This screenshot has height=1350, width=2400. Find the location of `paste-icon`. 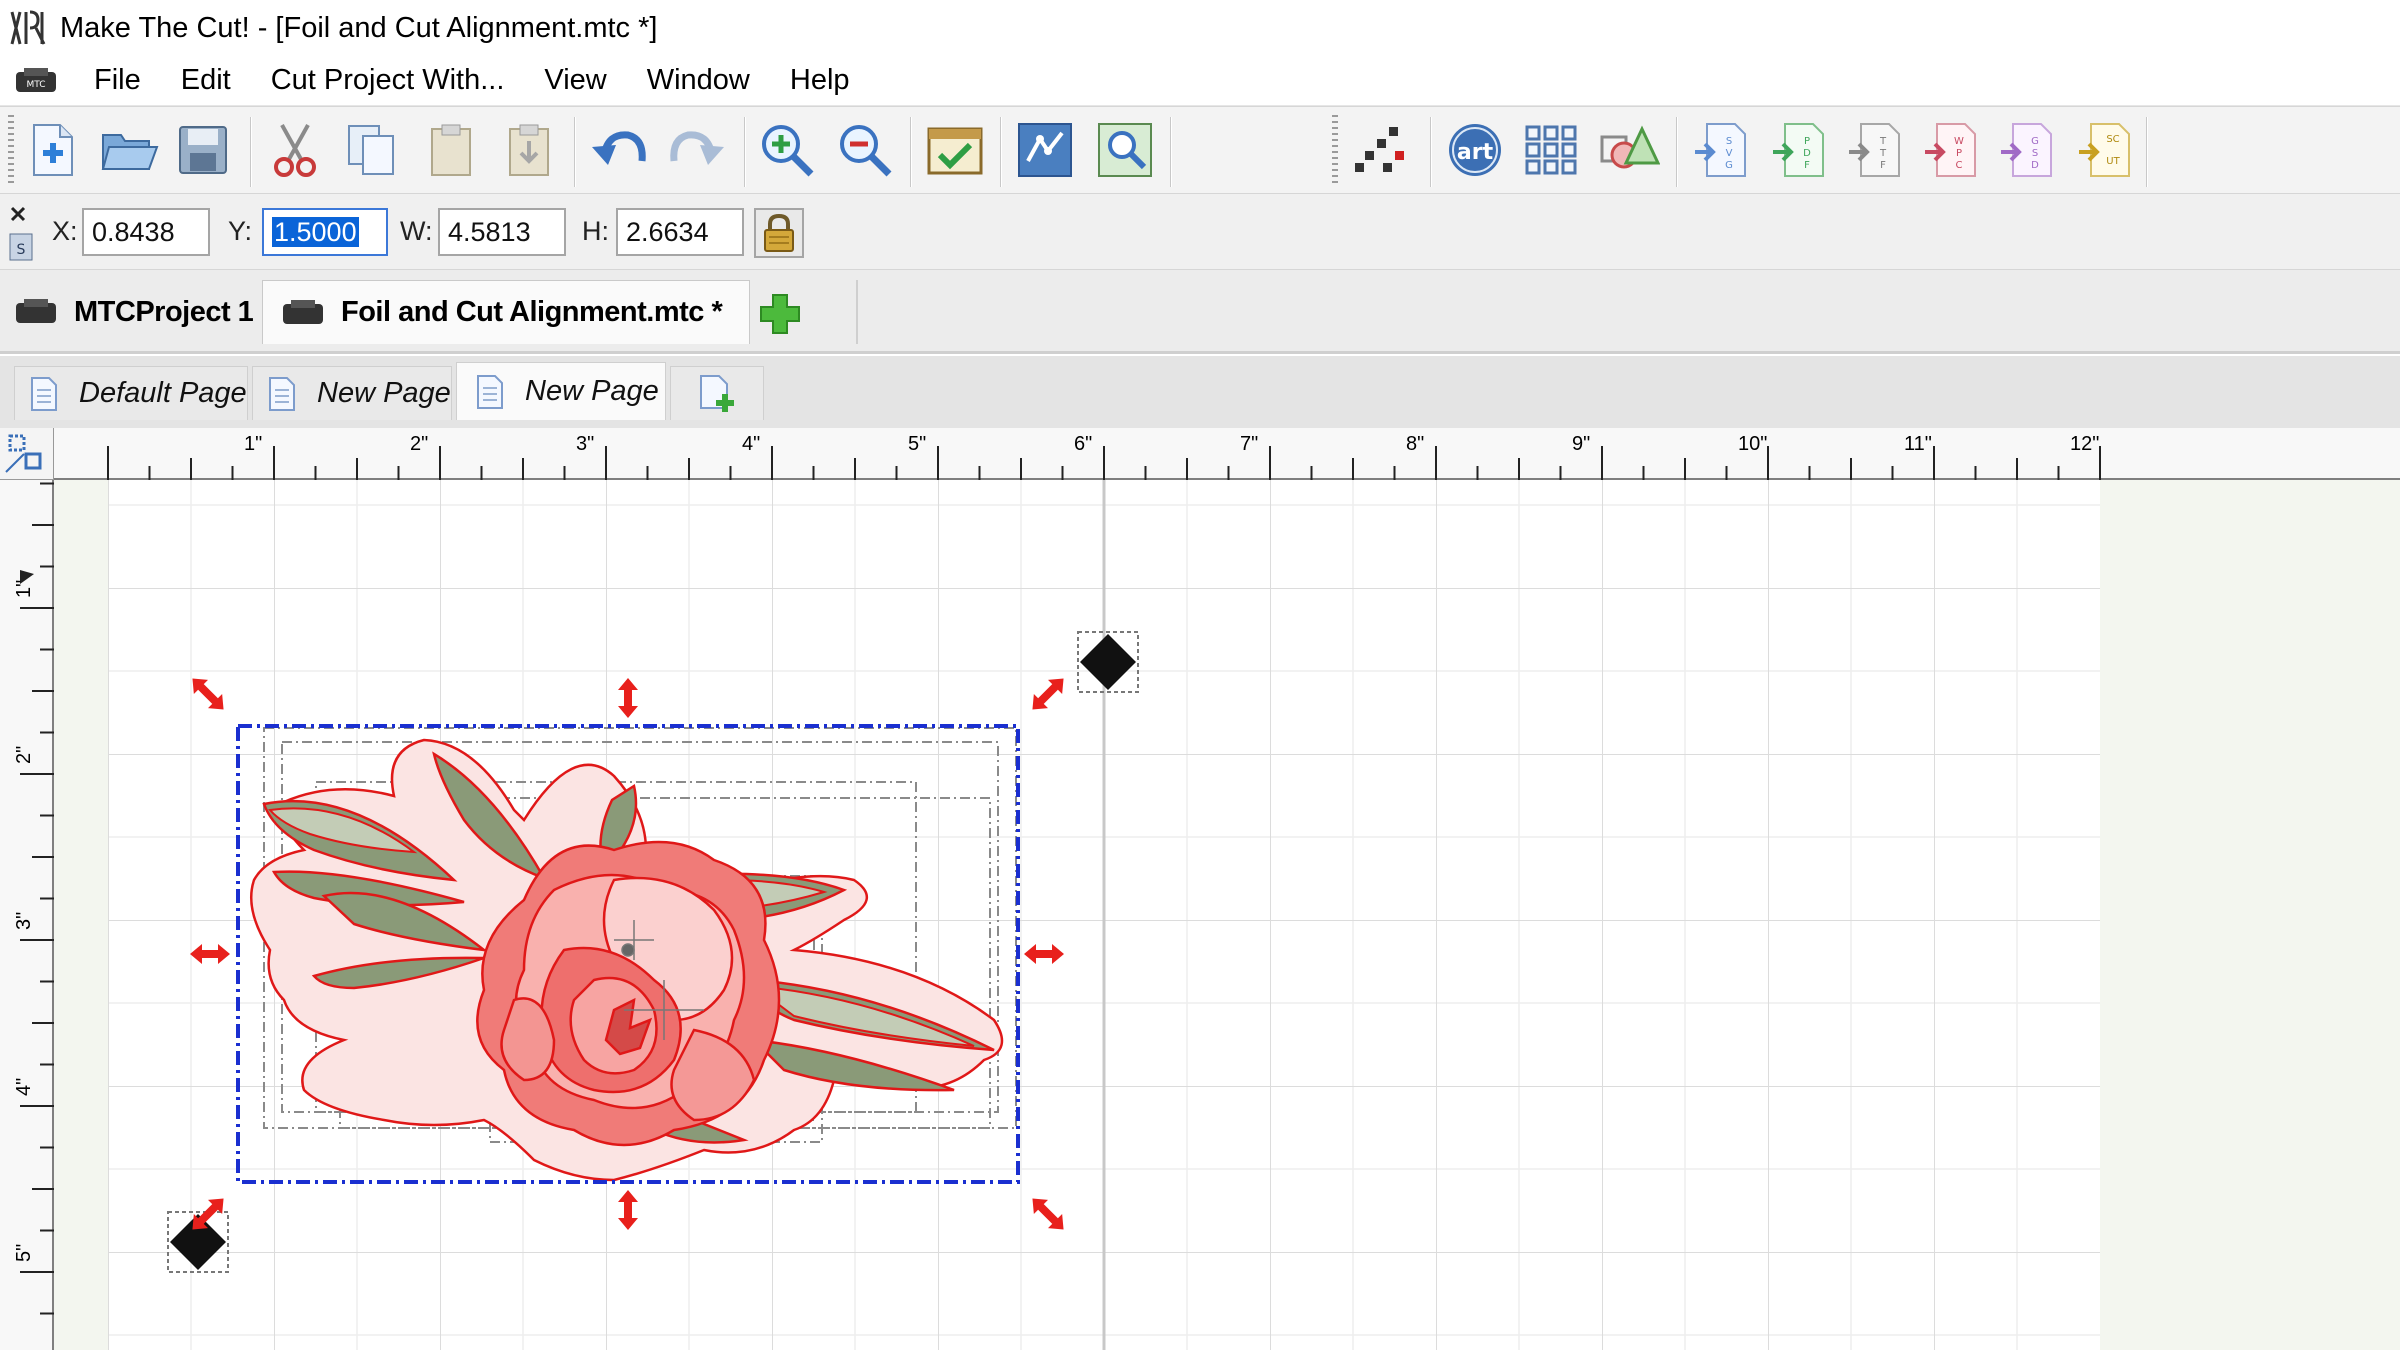

paste-icon is located at coordinates (451, 150).